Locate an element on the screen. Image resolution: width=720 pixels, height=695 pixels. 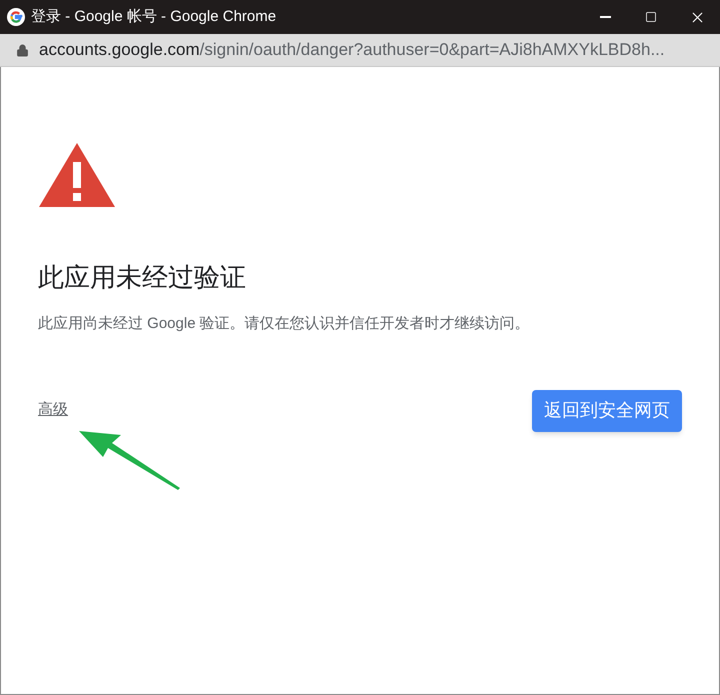
minimize-icon is located at coordinates (605, 17).